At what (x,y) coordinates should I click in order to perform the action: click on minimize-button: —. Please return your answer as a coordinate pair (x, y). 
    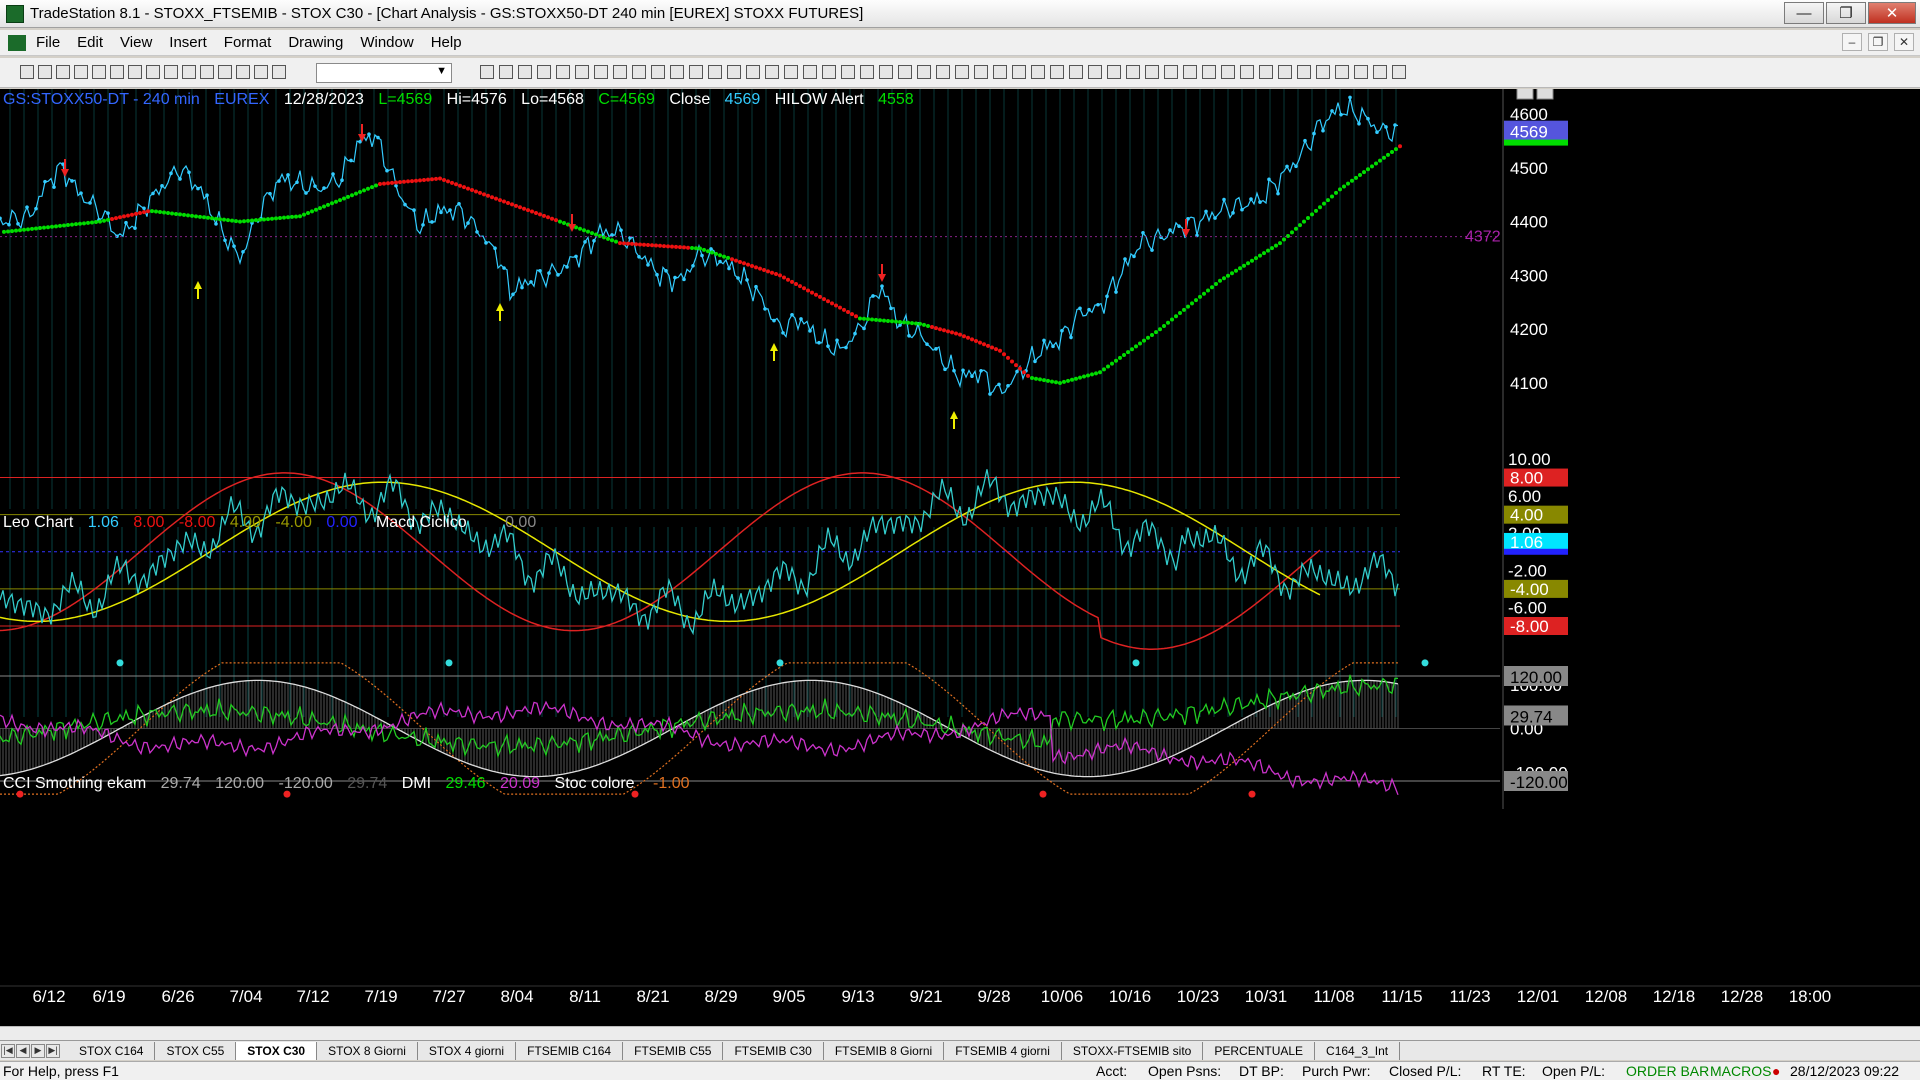
    Looking at the image, I should click on (1804, 13).